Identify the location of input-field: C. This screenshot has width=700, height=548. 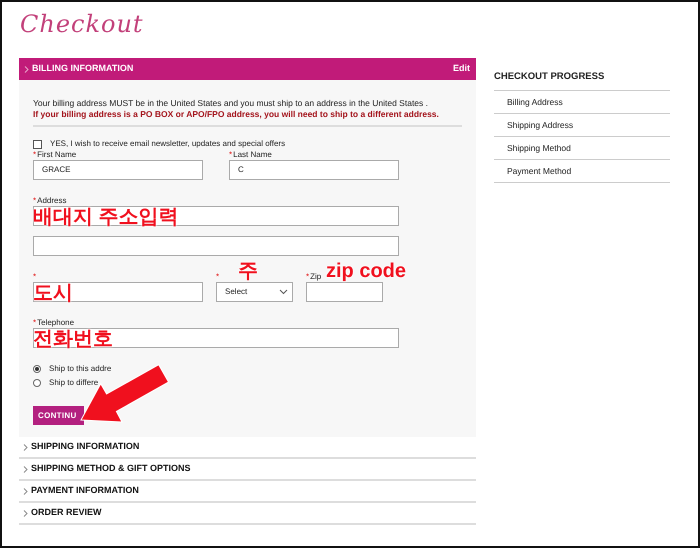
(314, 170).